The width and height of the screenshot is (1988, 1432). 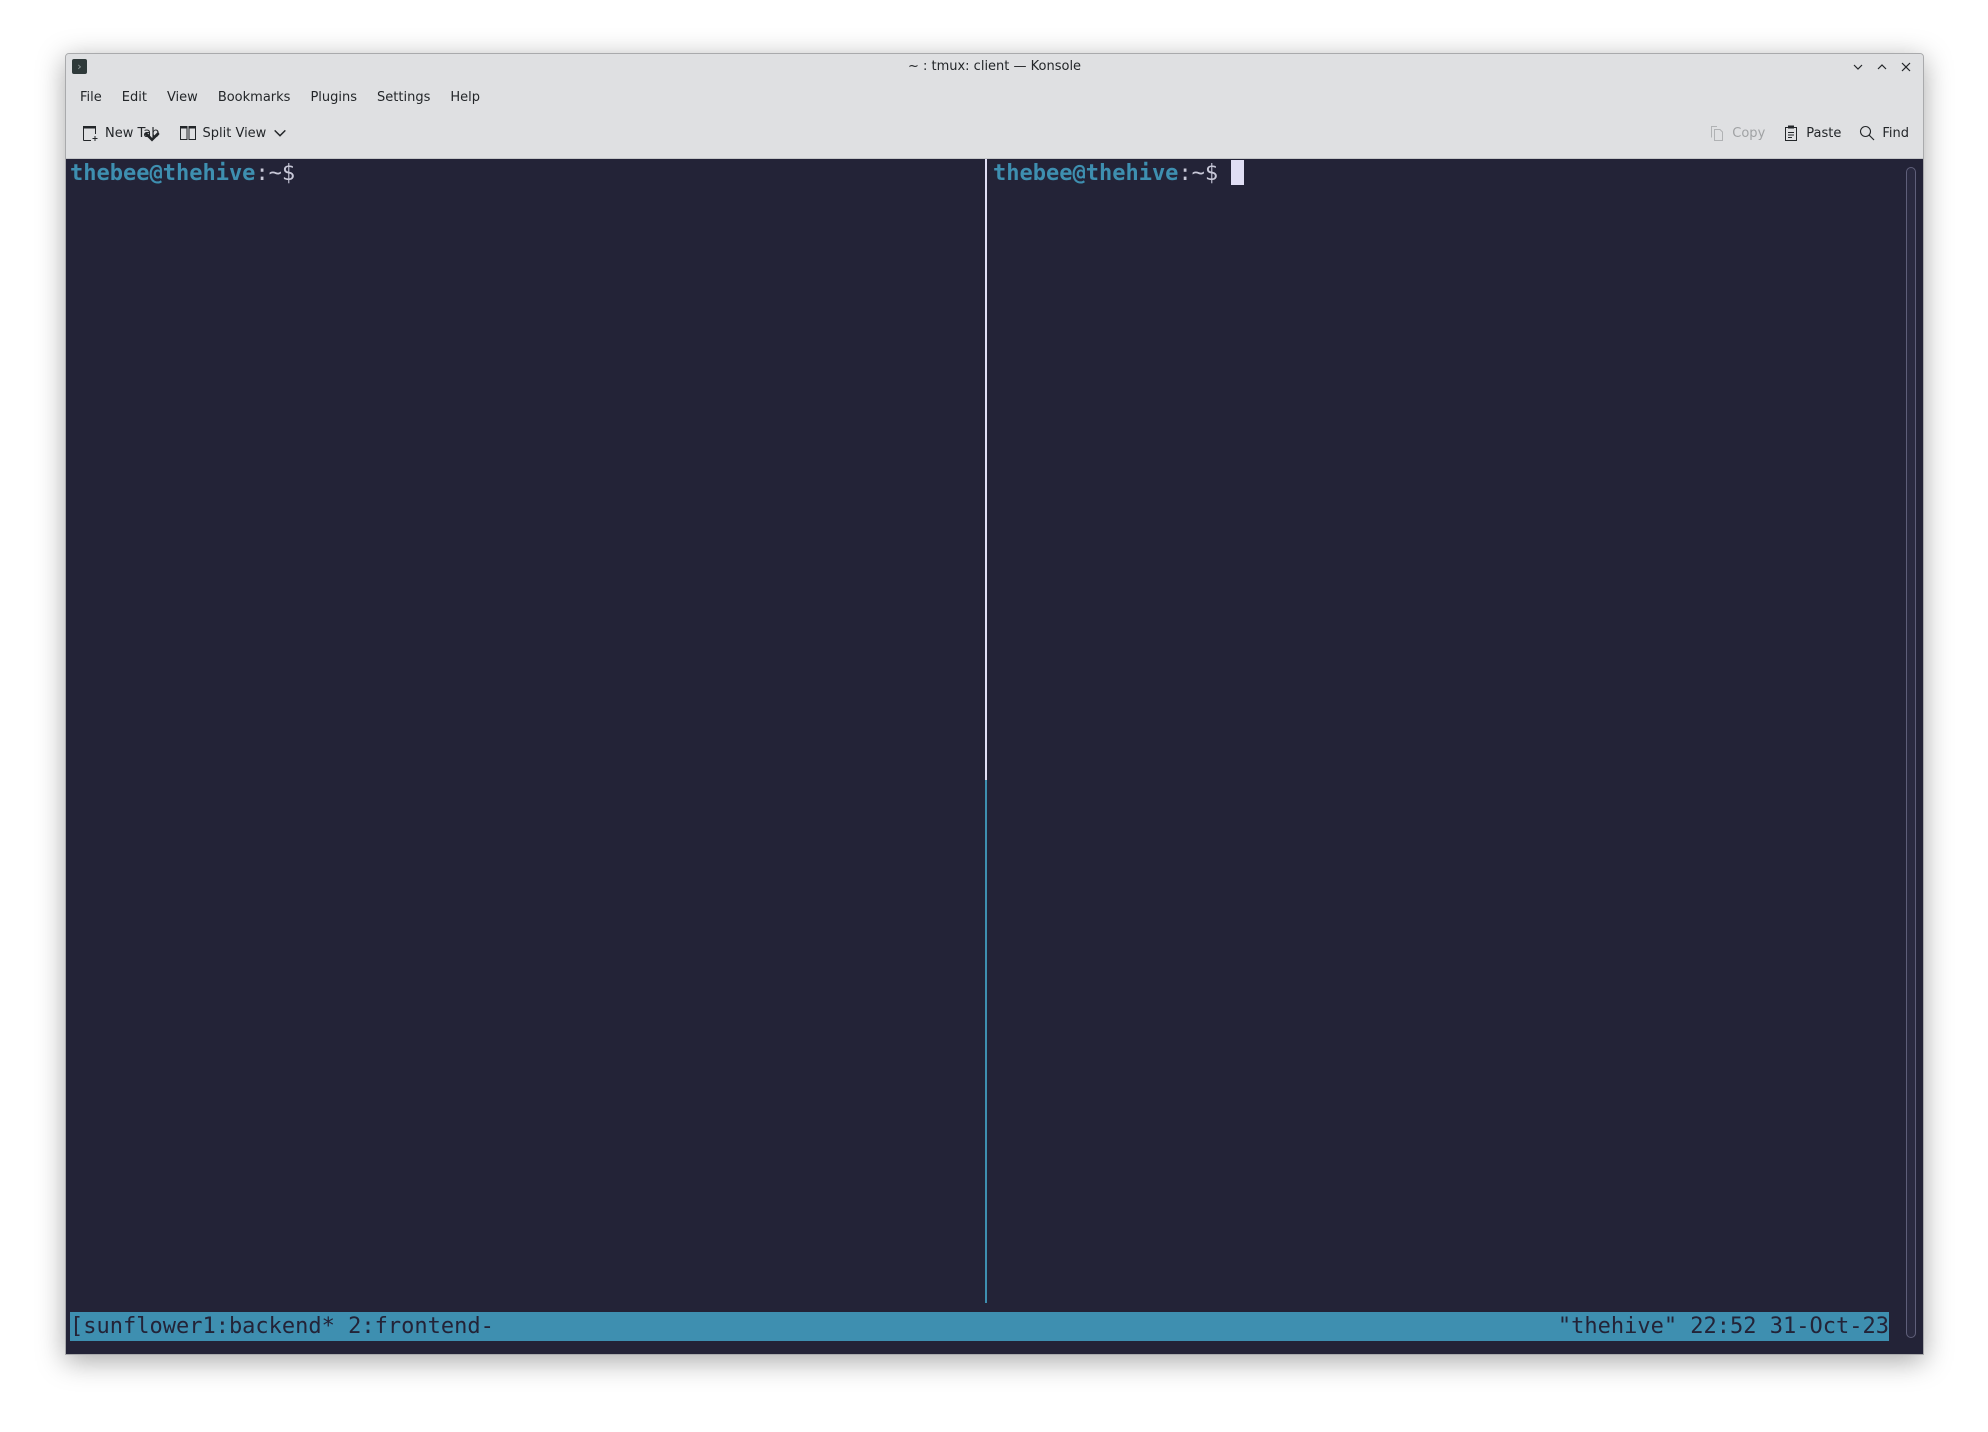 What do you see at coordinates (282, 1326) in the screenshot?
I see `tmux-window-list: [sunflower1:backend* 2:frontend-` at bounding box center [282, 1326].